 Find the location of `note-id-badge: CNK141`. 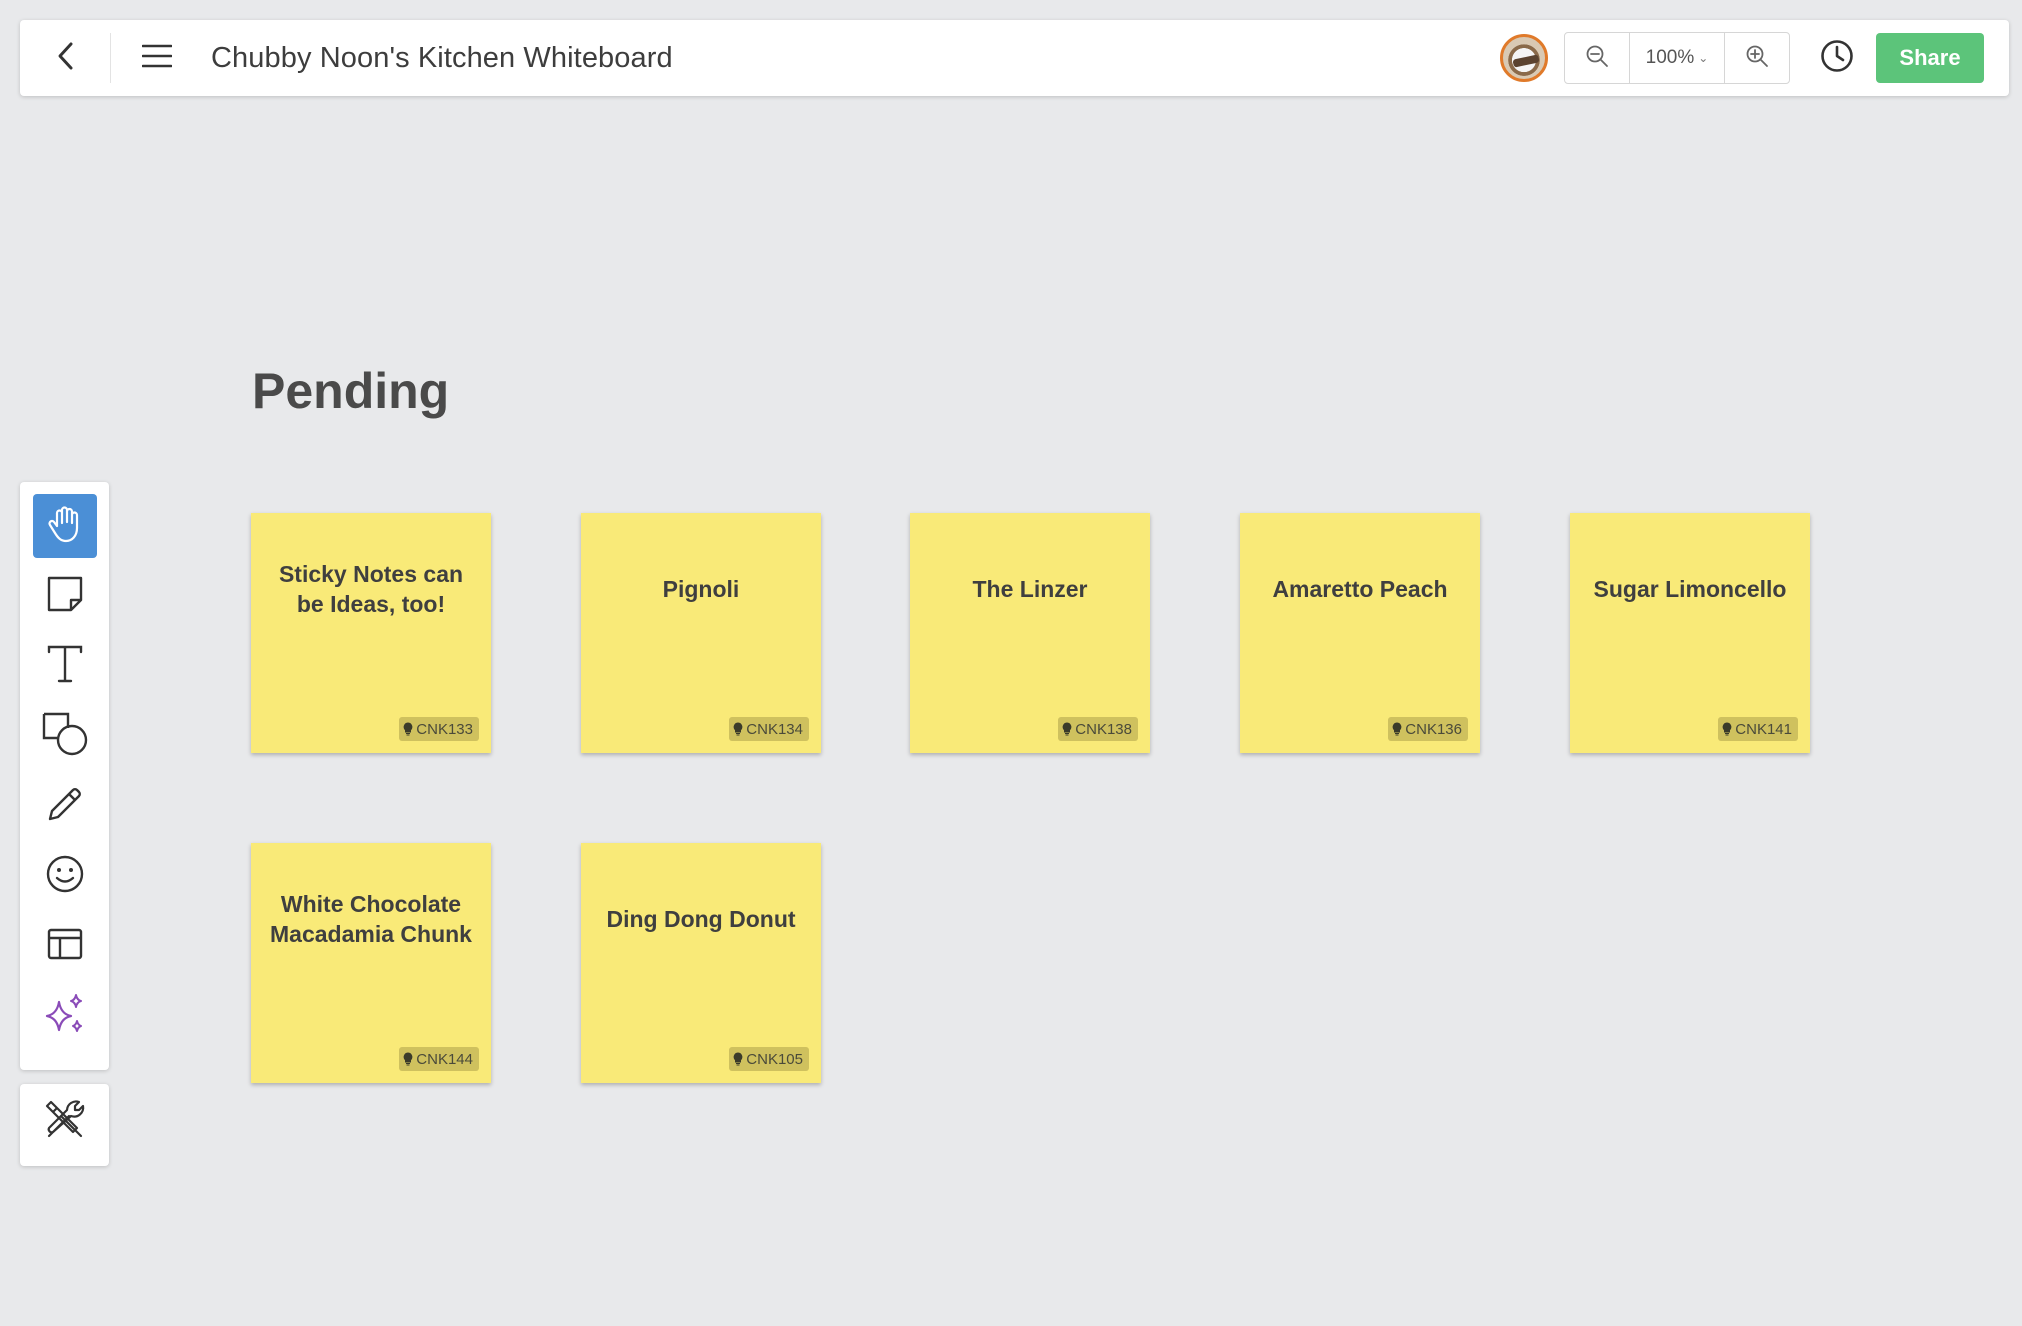

note-id-badge: CNK141 is located at coordinates (1758, 729).